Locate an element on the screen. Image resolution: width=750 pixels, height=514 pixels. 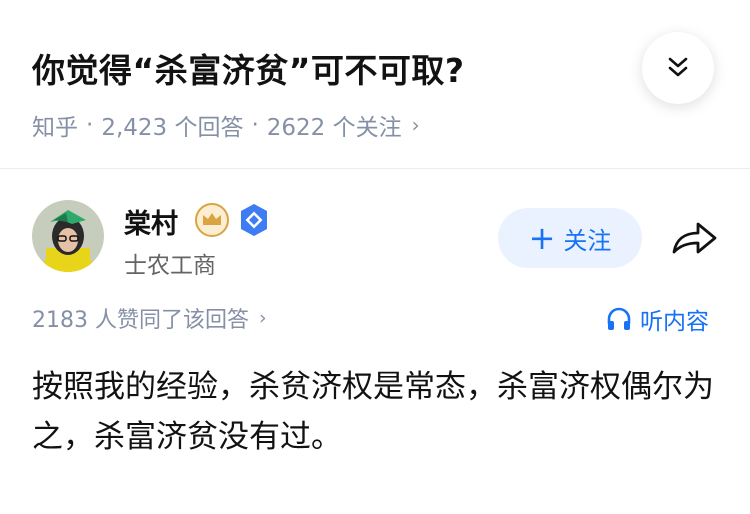
share-arrow-icon is located at coordinates (695, 238).